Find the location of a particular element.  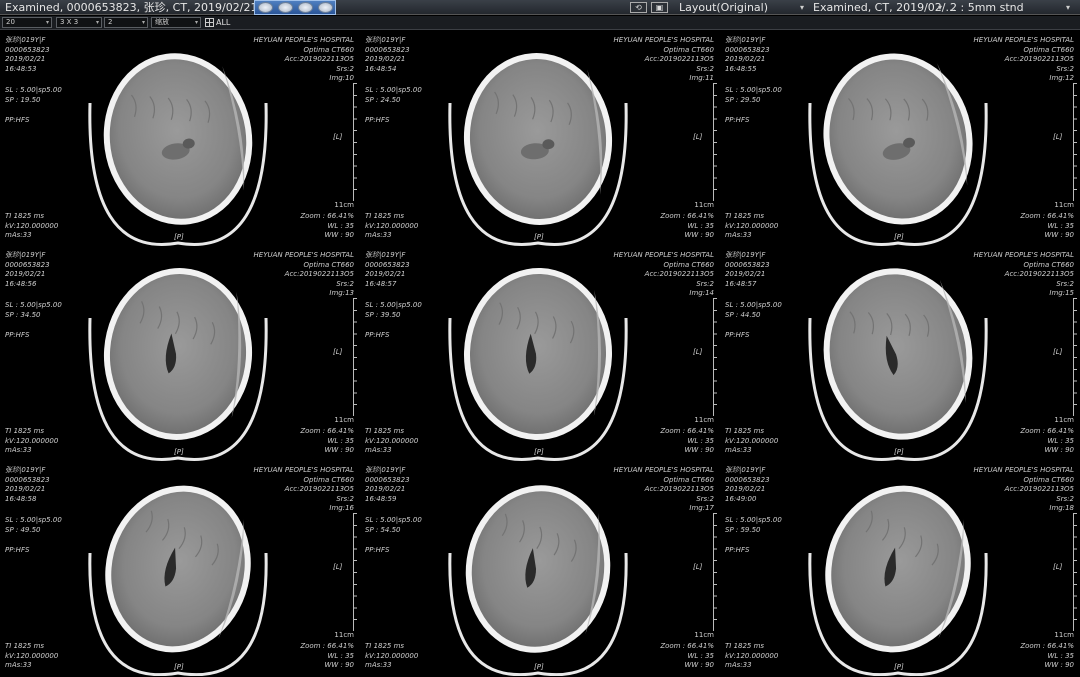

patient-info: 张珍|019Y|F 0000653823 2019/02/21 16:49:00 is located at coordinates (747, 485).